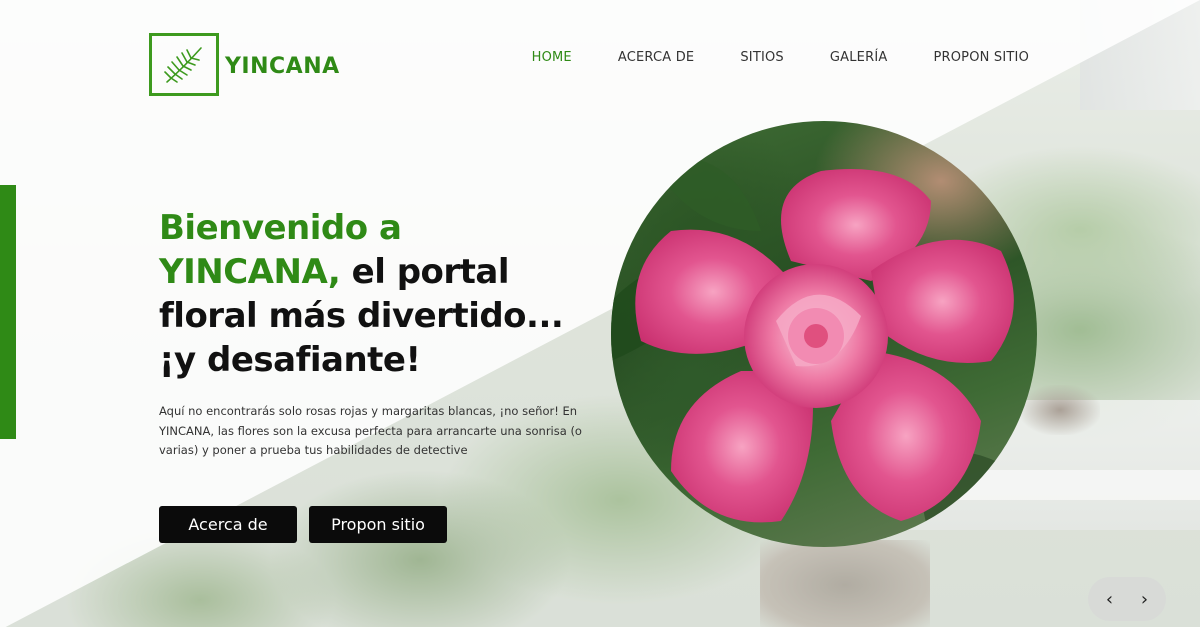  Describe the element at coordinates (1127, 599) in the screenshot. I see `slider-controls: ‹ ›` at that location.